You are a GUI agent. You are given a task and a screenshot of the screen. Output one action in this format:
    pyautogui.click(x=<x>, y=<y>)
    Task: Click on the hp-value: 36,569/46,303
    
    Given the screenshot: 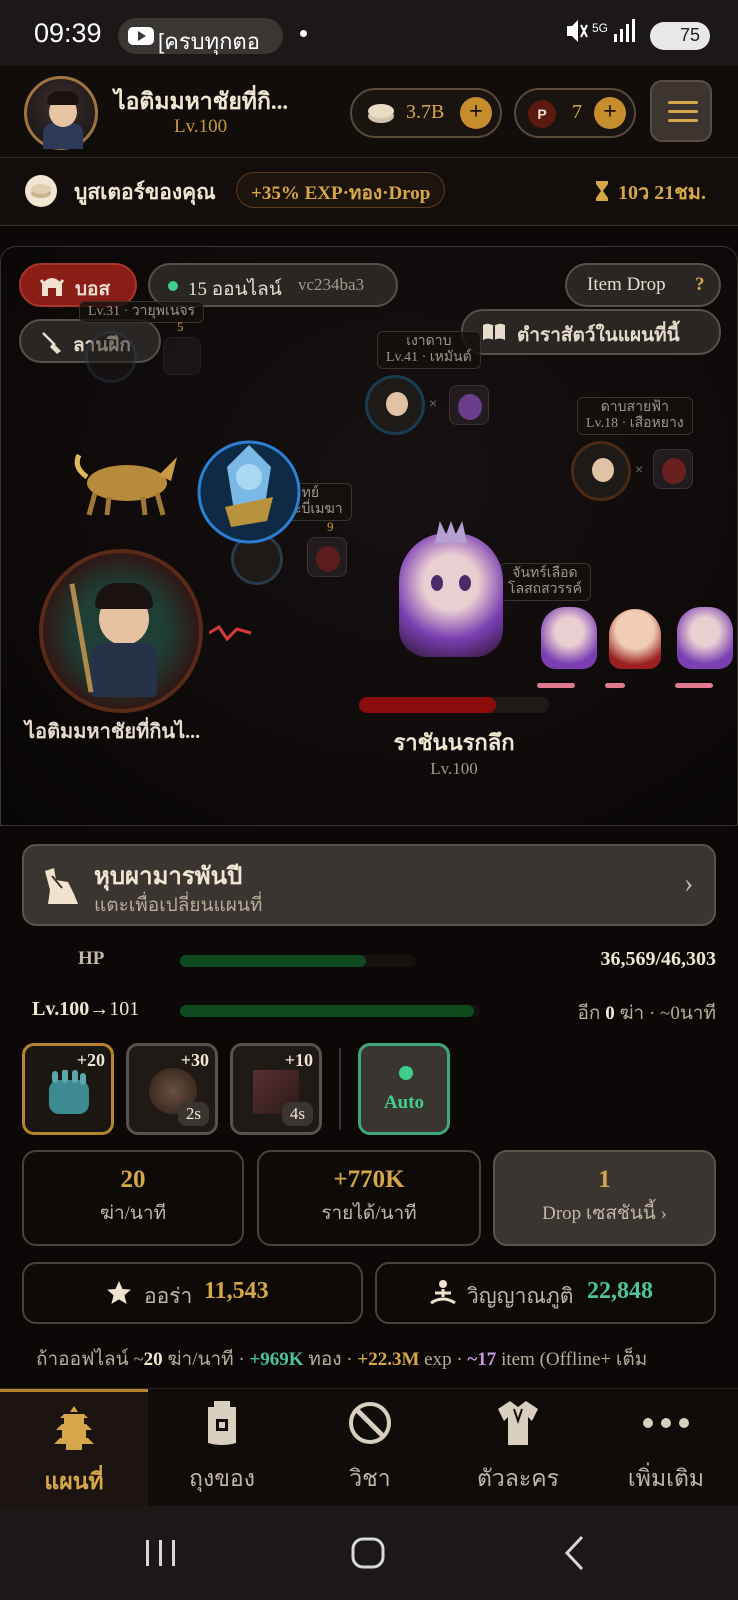 What is the action you would take?
    pyautogui.click(x=658, y=959)
    